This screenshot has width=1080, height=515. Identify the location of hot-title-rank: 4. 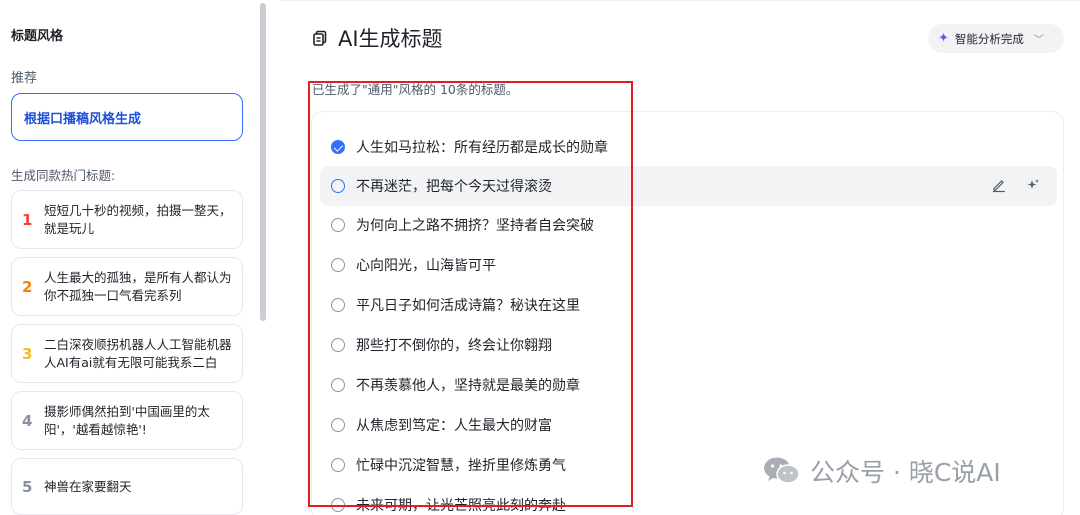
(27, 420).